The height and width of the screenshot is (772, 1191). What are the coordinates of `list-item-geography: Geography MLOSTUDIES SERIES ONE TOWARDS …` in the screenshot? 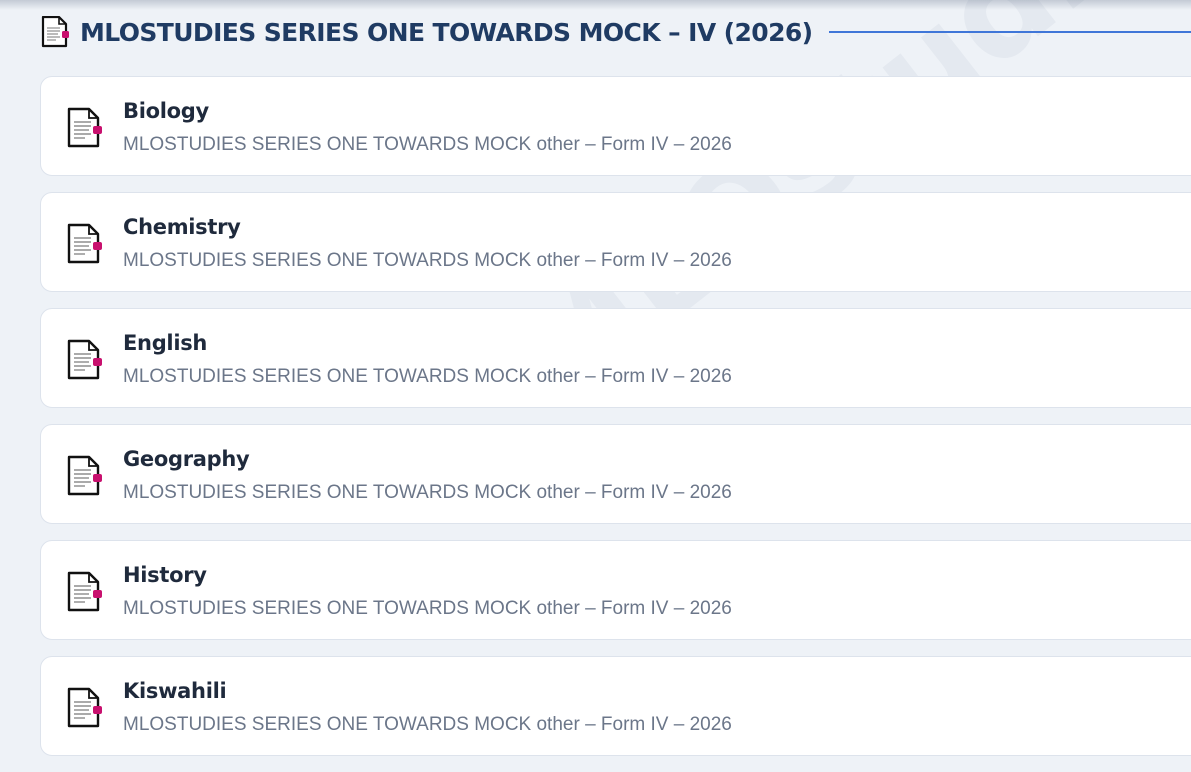 It's located at (615, 474).